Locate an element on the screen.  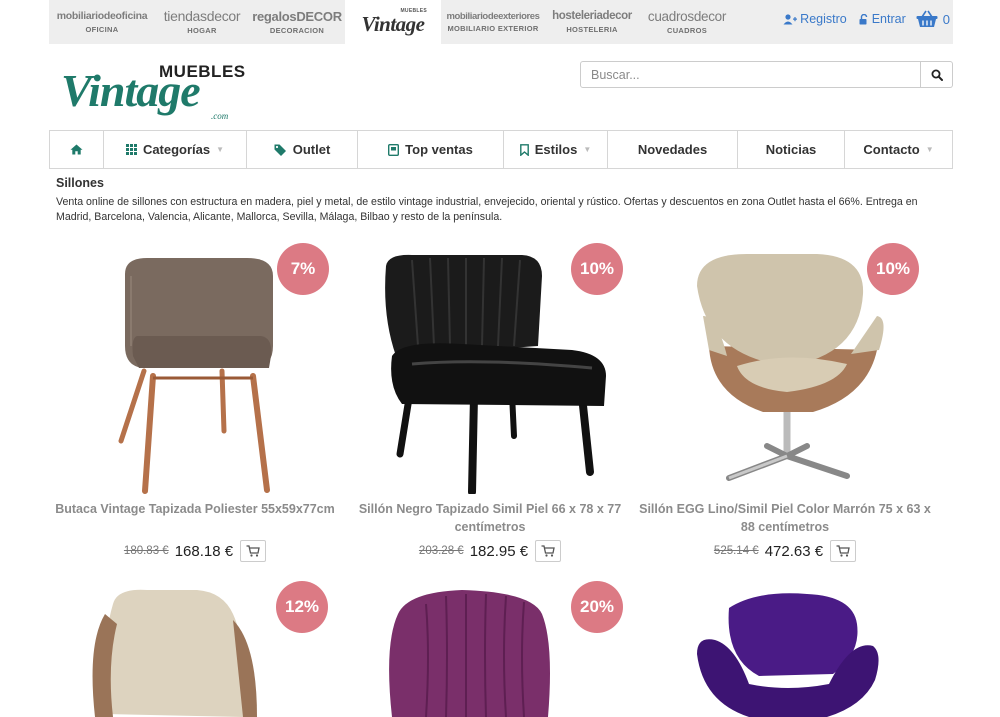
nav-label: Contacto is located at coordinates (891, 149).